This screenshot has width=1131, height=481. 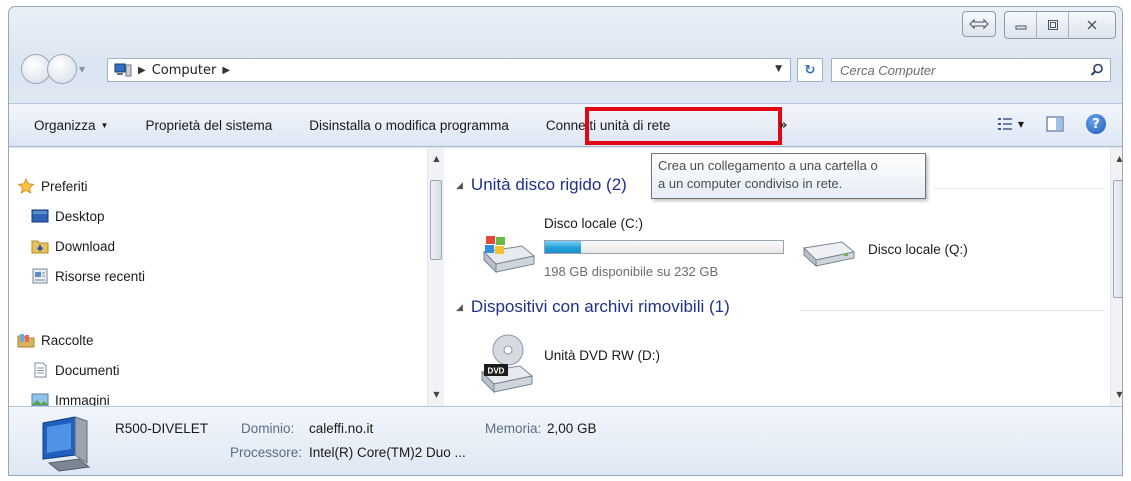 I want to click on desktop-icon, so click(x=40, y=216).